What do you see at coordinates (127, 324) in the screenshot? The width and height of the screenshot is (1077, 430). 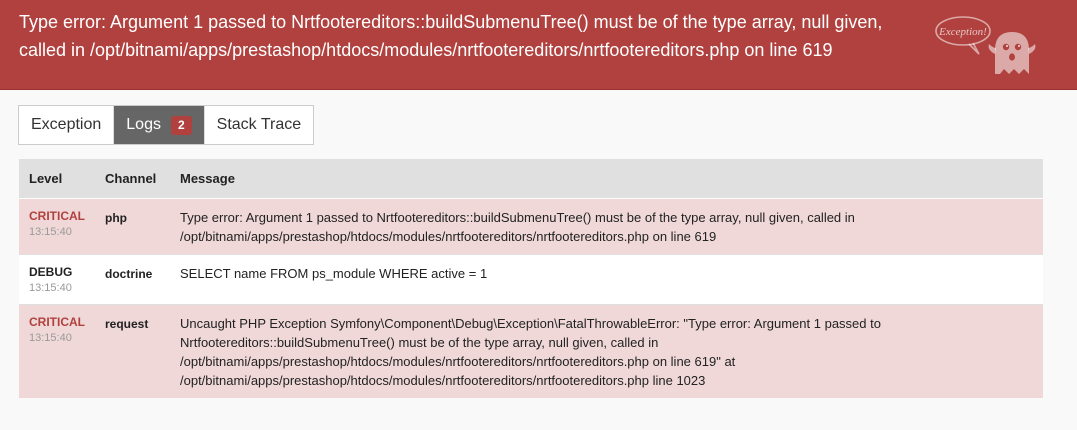 I see `log-channel: request` at bounding box center [127, 324].